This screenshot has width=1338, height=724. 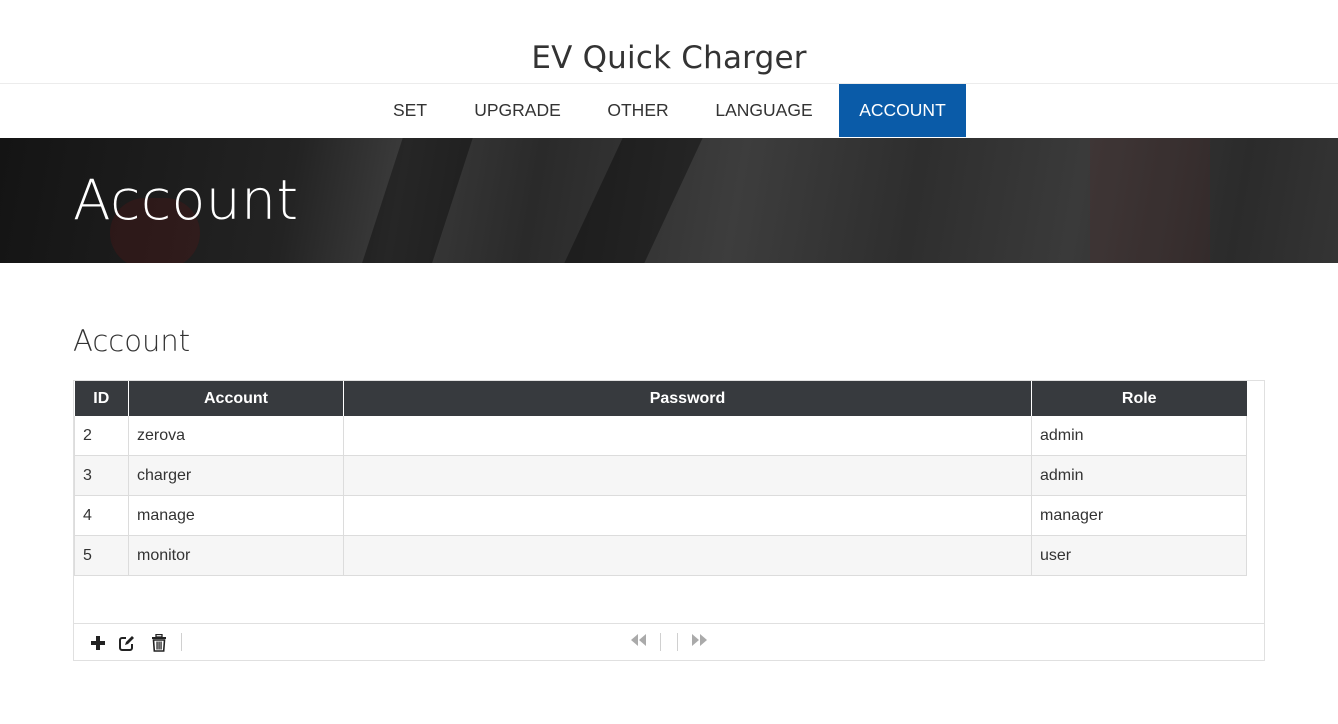 I want to click on edit-icon, so click(x=126, y=643).